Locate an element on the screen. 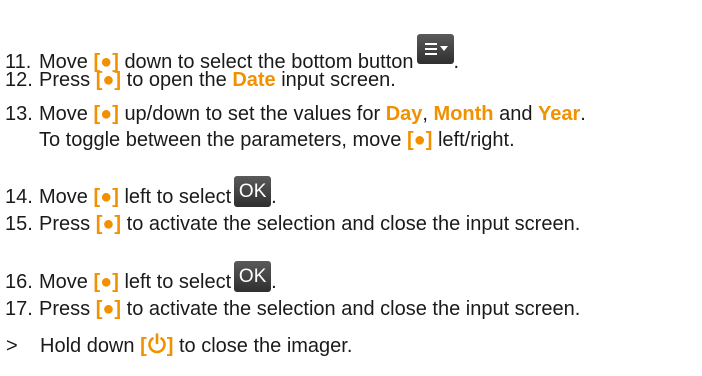  step-16: 16. Move [●] left to select OK. is located at coordinates (141, 277).